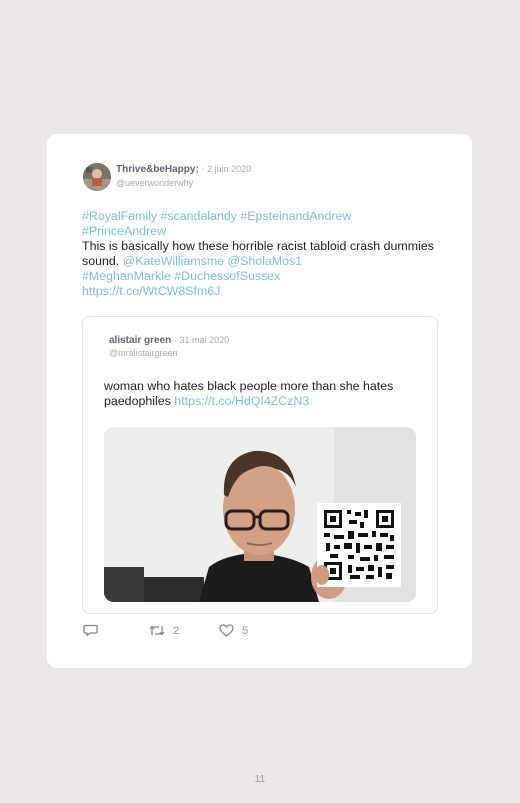  I want to click on retweet-icon, so click(157, 630).